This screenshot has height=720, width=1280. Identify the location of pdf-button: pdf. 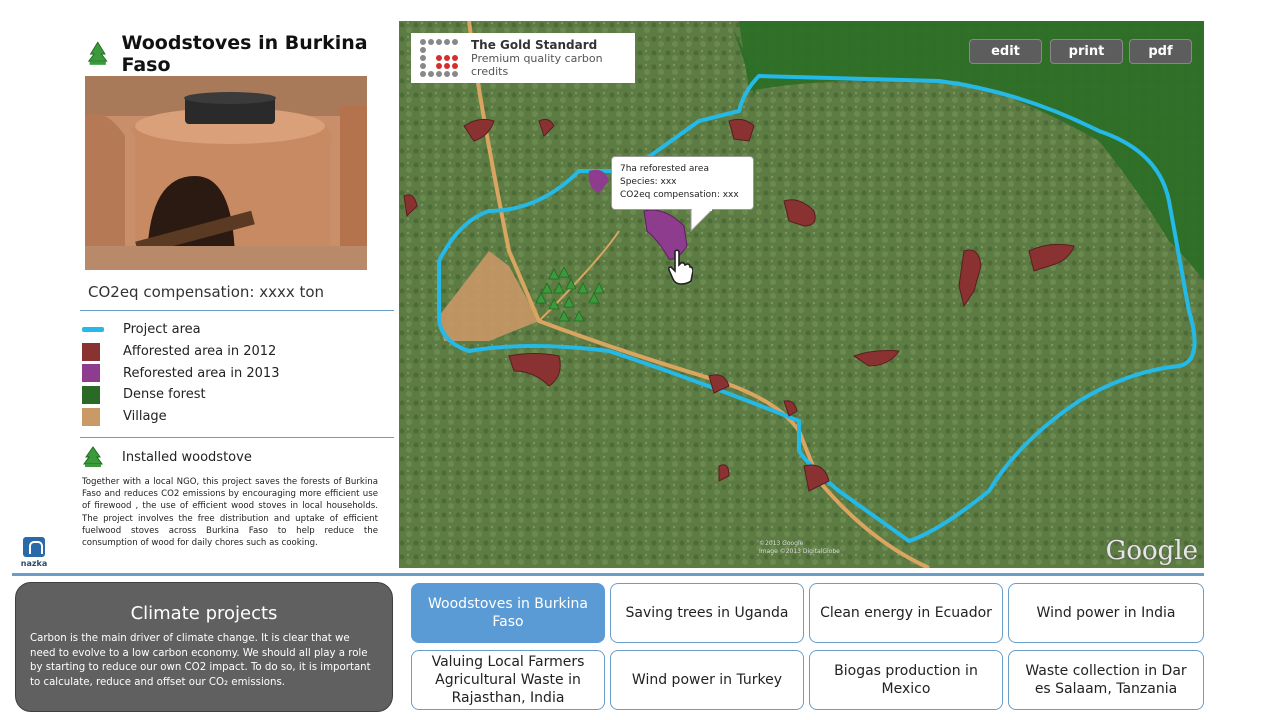
(1160, 51).